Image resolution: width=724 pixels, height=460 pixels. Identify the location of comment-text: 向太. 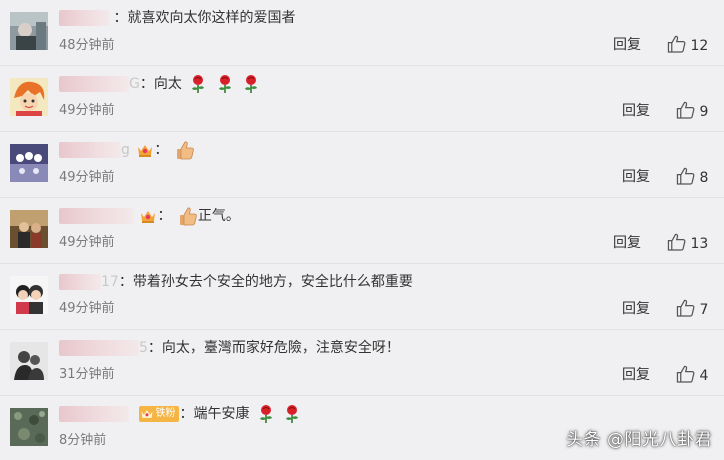
(167, 84).